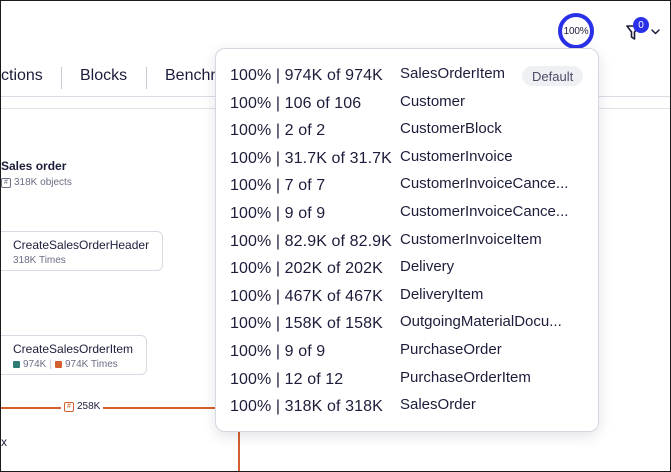  I want to click on default-badge: Default, so click(553, 76).